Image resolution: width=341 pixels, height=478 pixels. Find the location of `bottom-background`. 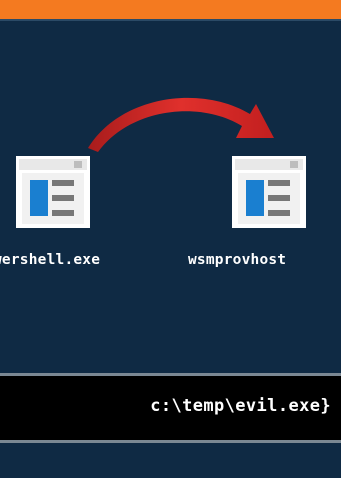

bottom-background is located at coordinates (170, 460).